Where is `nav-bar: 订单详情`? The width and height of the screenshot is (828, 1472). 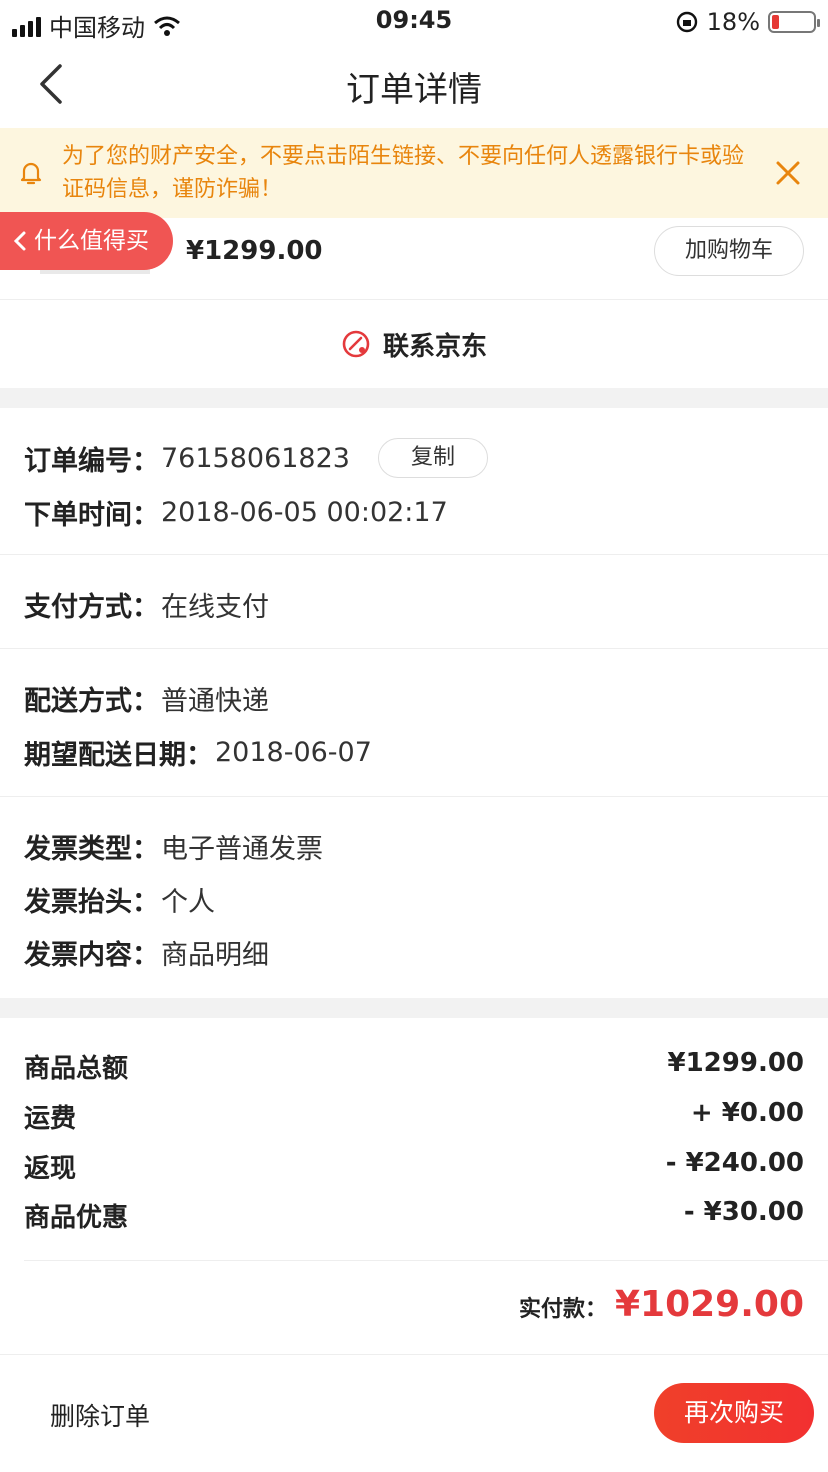
nav-bar: 订单详情 is located at coordinates (414, 84).